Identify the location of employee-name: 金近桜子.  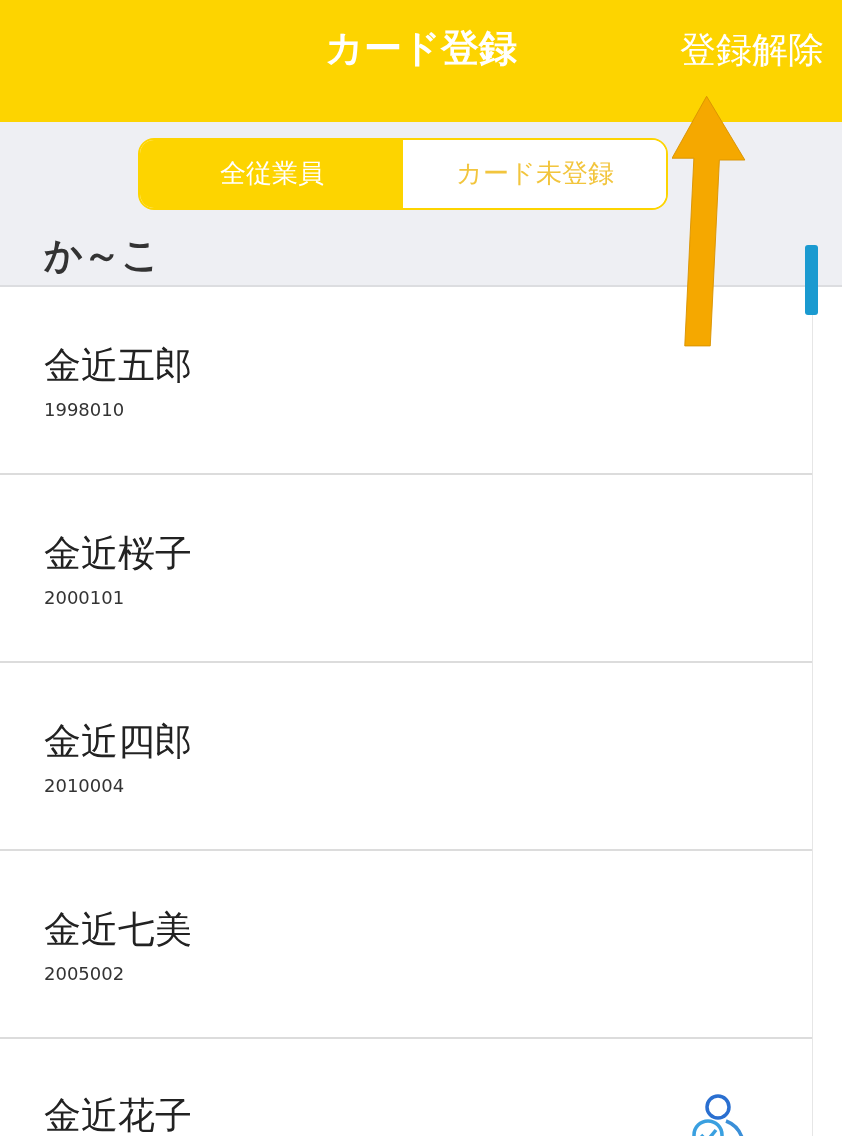
(118, 553).